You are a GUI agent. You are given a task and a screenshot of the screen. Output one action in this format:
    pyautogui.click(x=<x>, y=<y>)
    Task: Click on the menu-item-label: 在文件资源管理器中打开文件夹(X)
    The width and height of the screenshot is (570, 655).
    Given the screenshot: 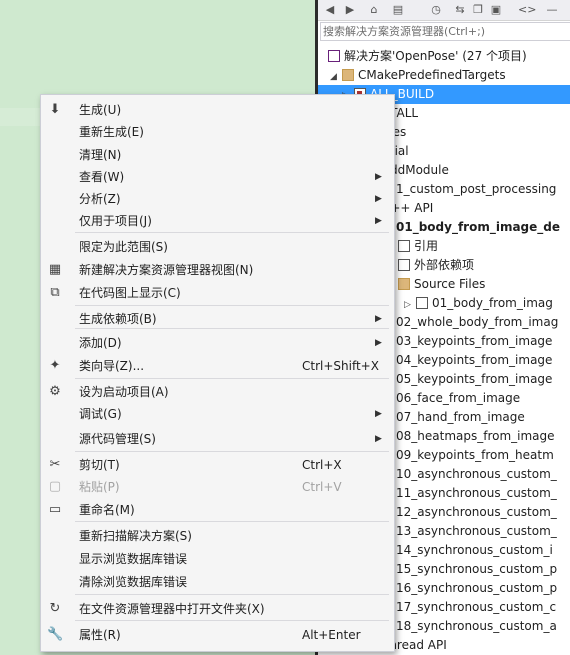 What is the action you would take?
    pyautogui.click(x=172, y=609)
    